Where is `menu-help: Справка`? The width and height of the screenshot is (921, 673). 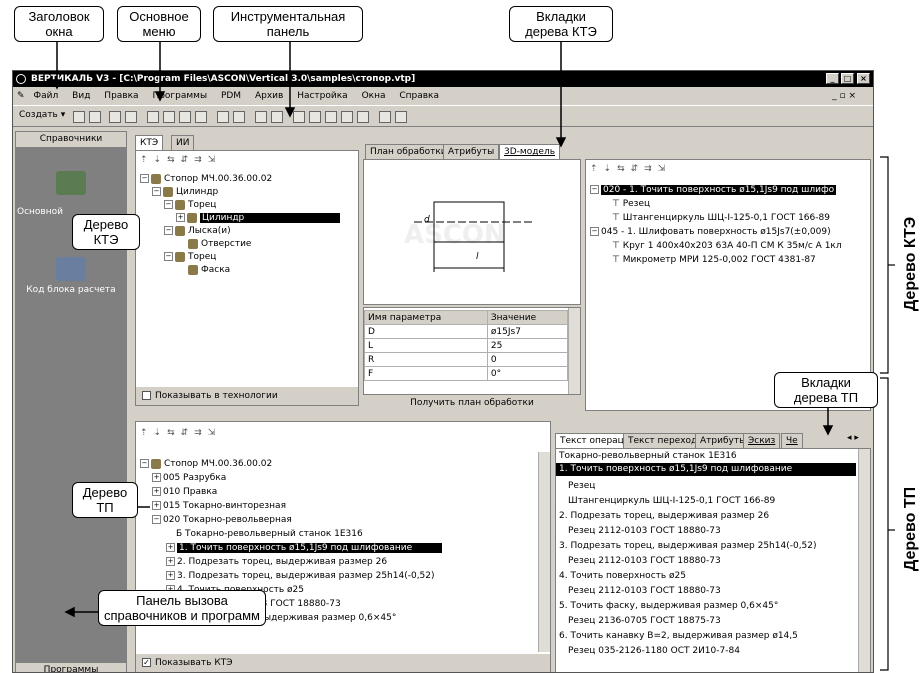 menu-help: Справка is located at coordinates (419, 96).